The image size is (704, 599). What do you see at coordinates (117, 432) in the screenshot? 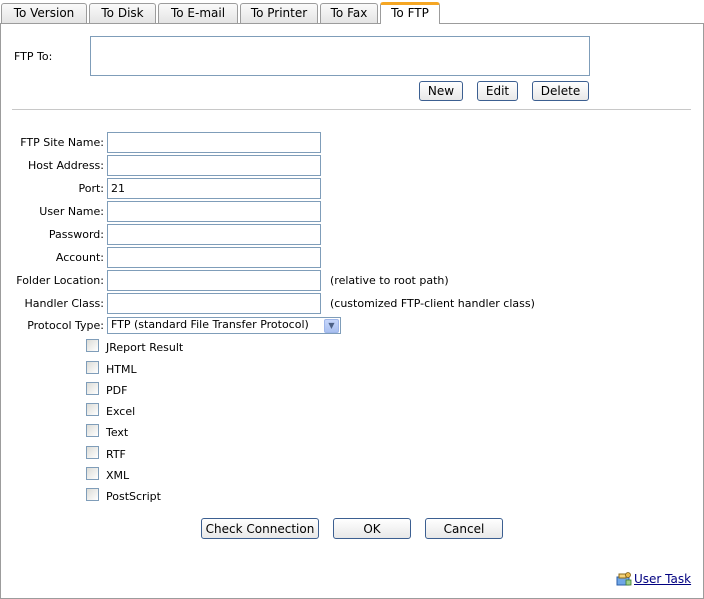
I see `checkbox-label-text: Text` at bounding box center [117, 432].